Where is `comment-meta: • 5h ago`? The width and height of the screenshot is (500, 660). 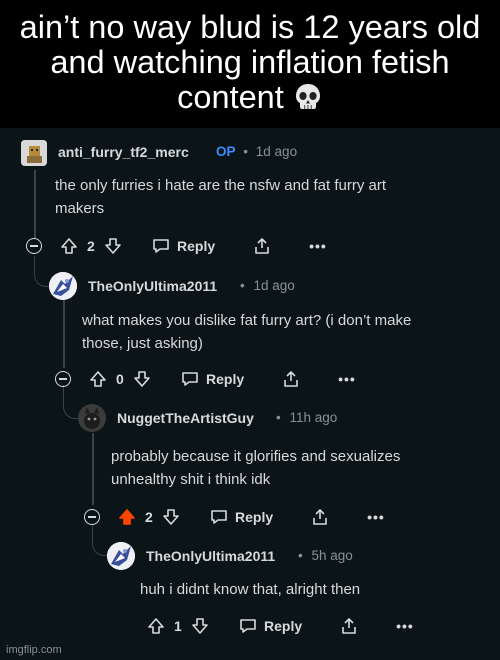
comment-meta: • 5h ago is located at coordinates (325, 555).